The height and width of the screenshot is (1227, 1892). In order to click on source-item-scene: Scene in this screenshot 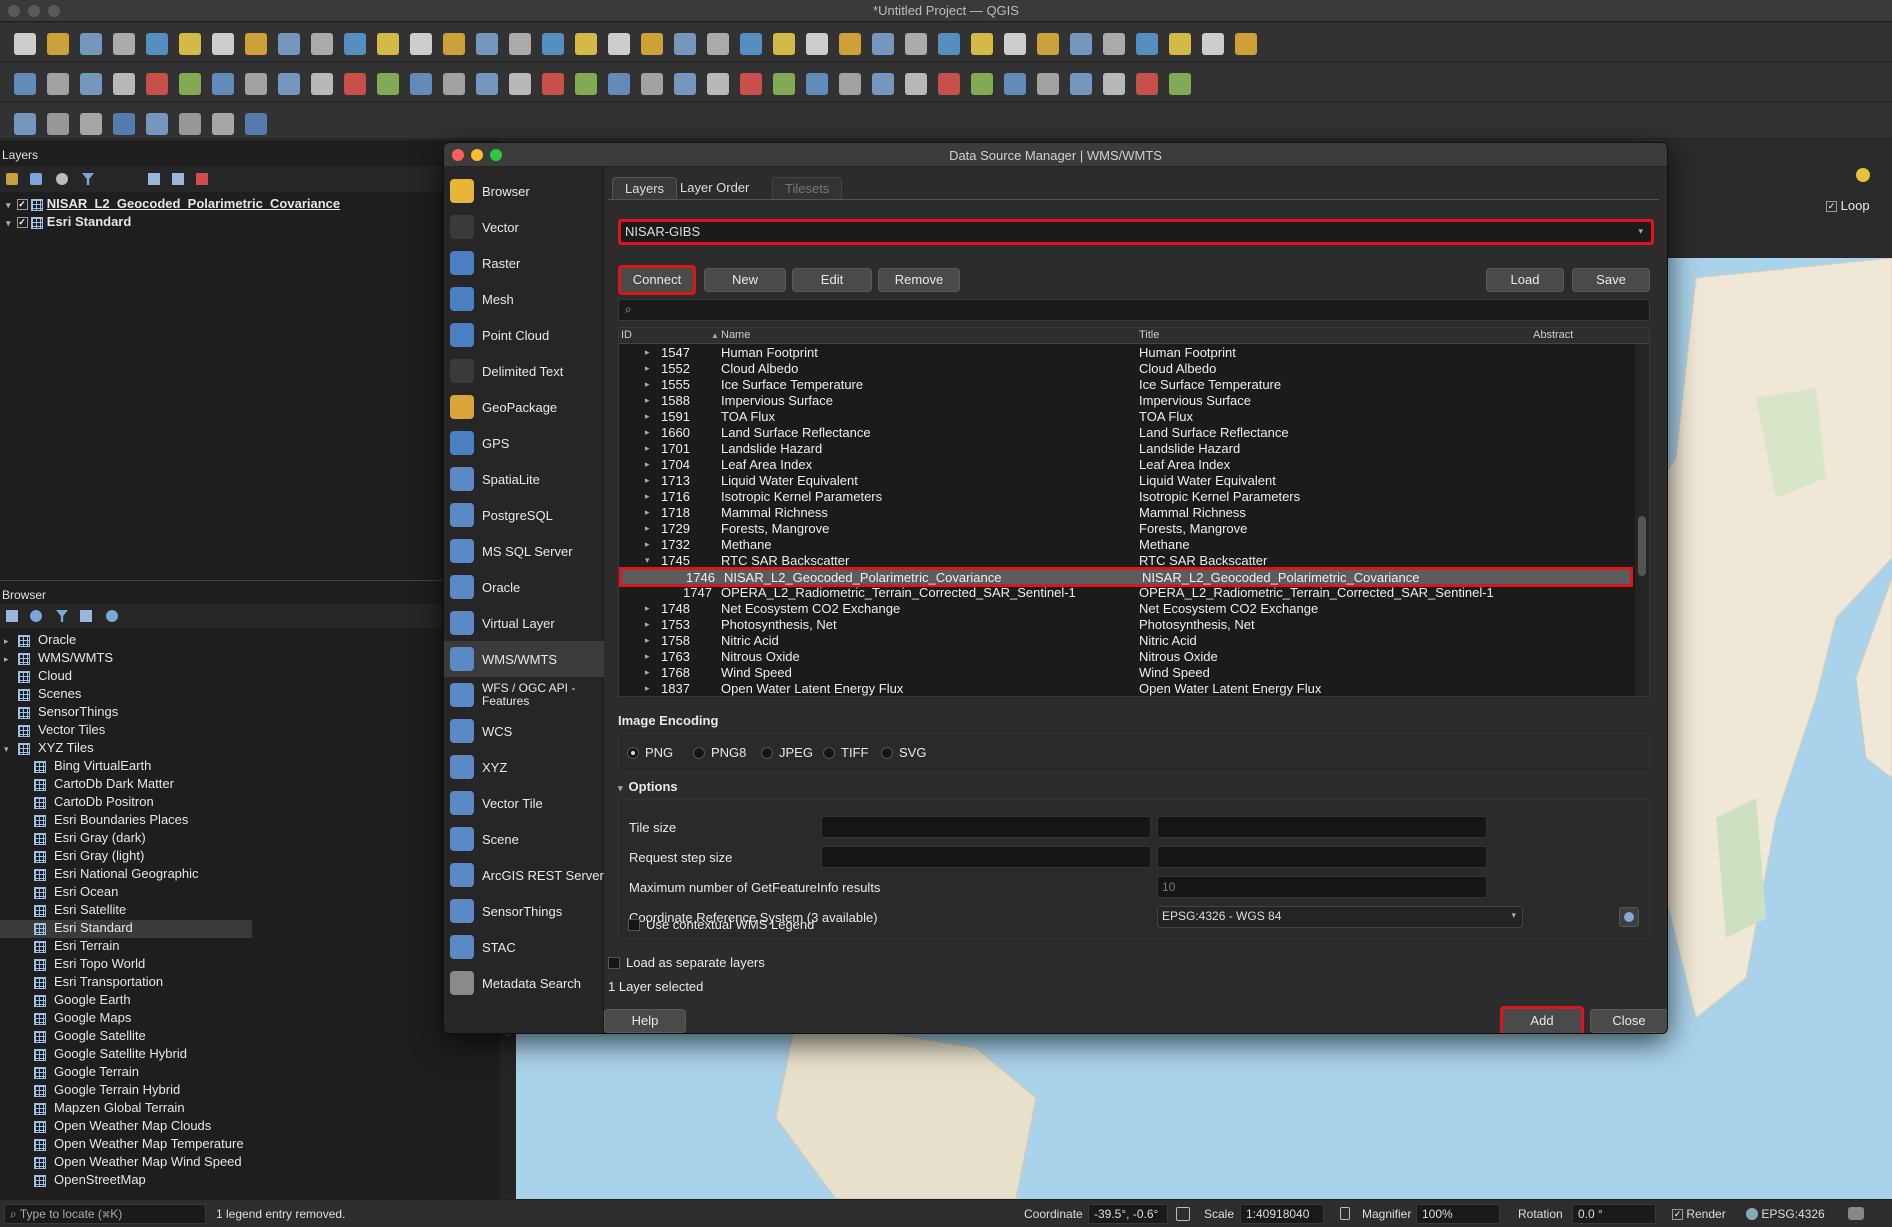, I will do `click(524, 839)`.